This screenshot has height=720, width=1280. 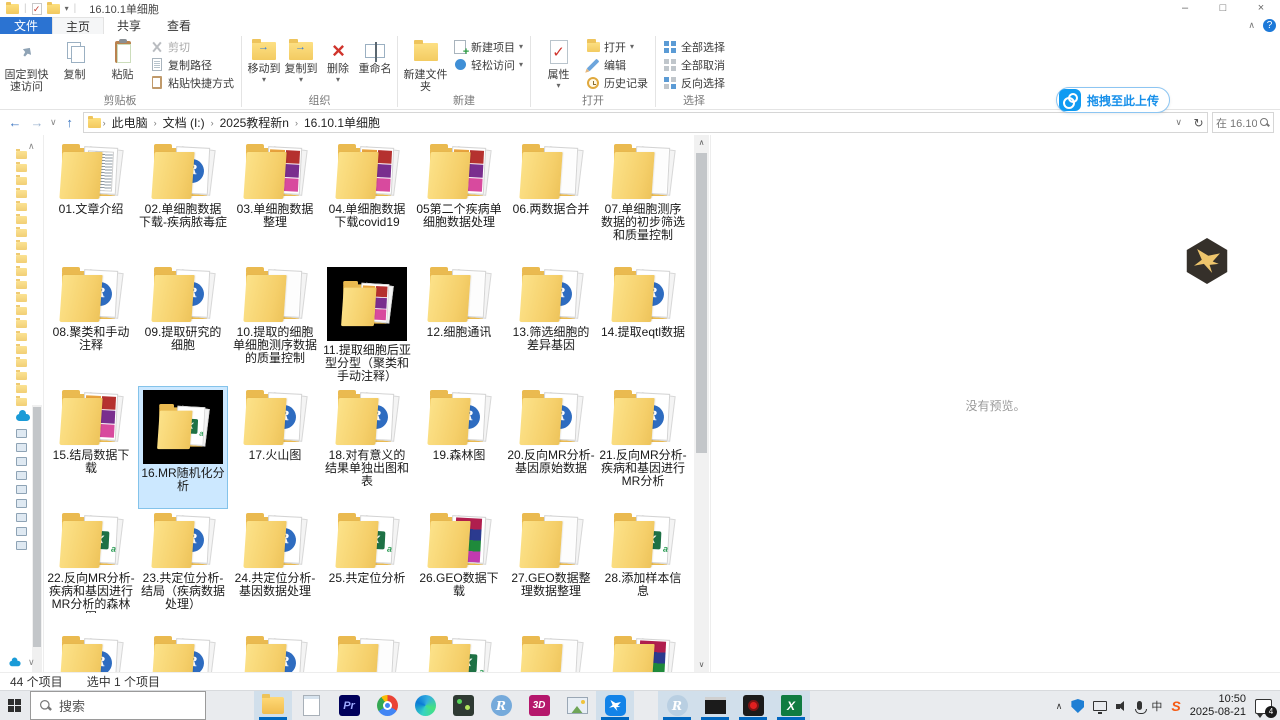 What do you see at coordinates (1261, 8) in the screenshot?
I see `close-button: ×` at bounding box center [1261, 8].